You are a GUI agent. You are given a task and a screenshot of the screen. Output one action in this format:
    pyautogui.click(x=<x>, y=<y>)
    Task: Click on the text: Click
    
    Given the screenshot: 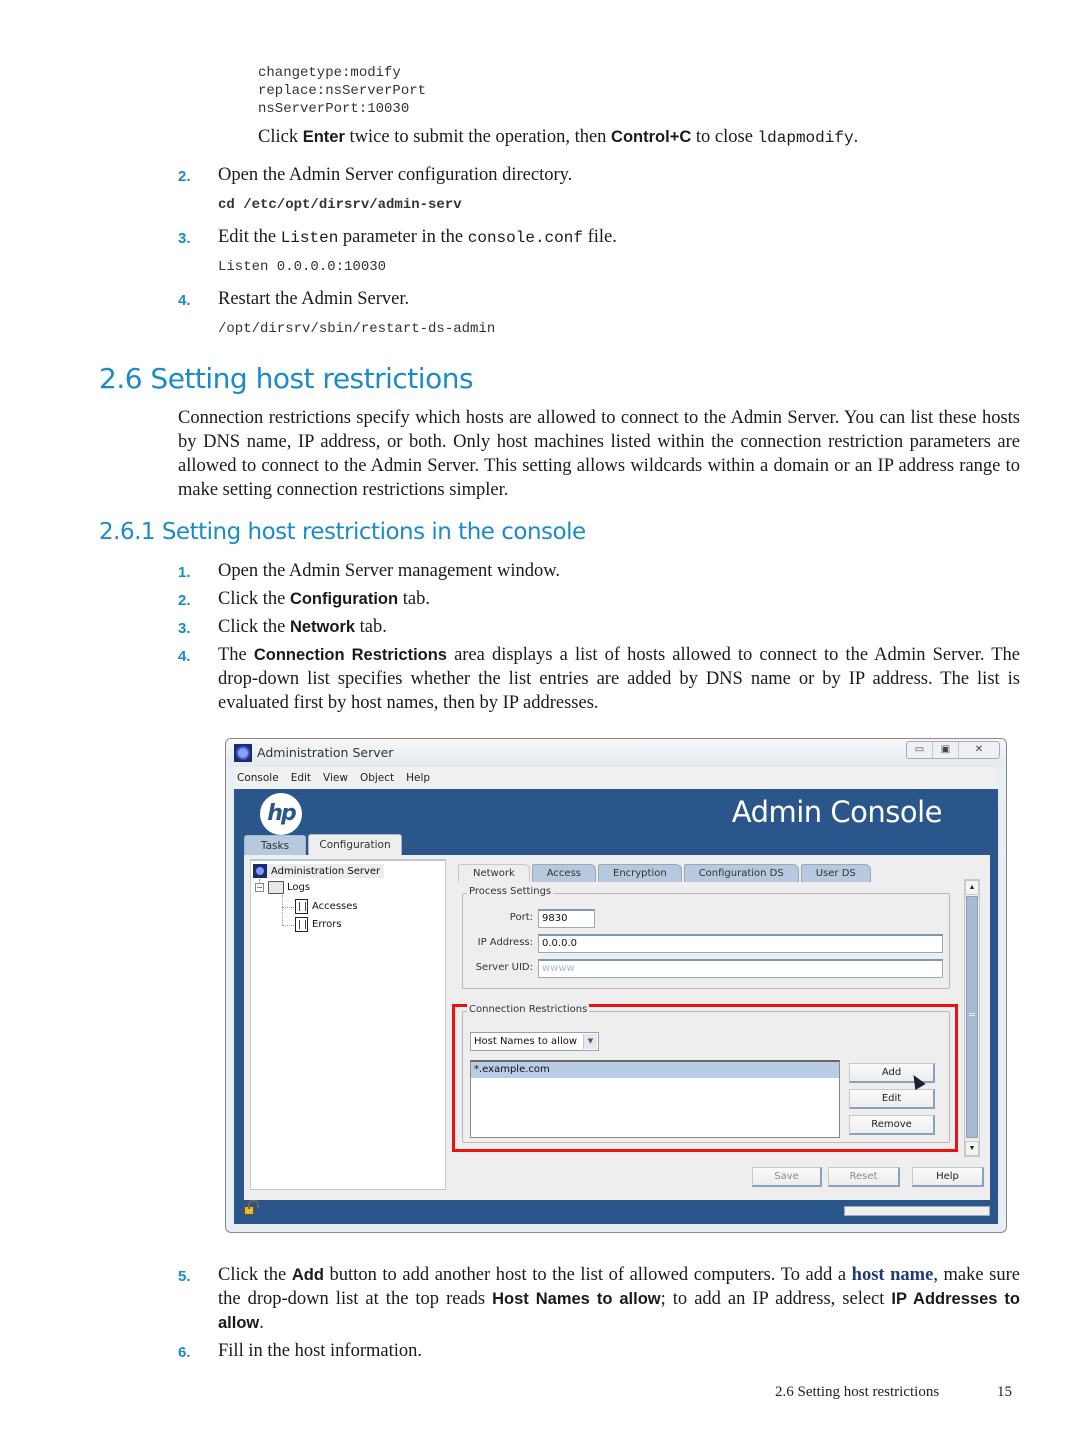 What is the action you would take?
    pyautogui.click(x=280, y=137)
    